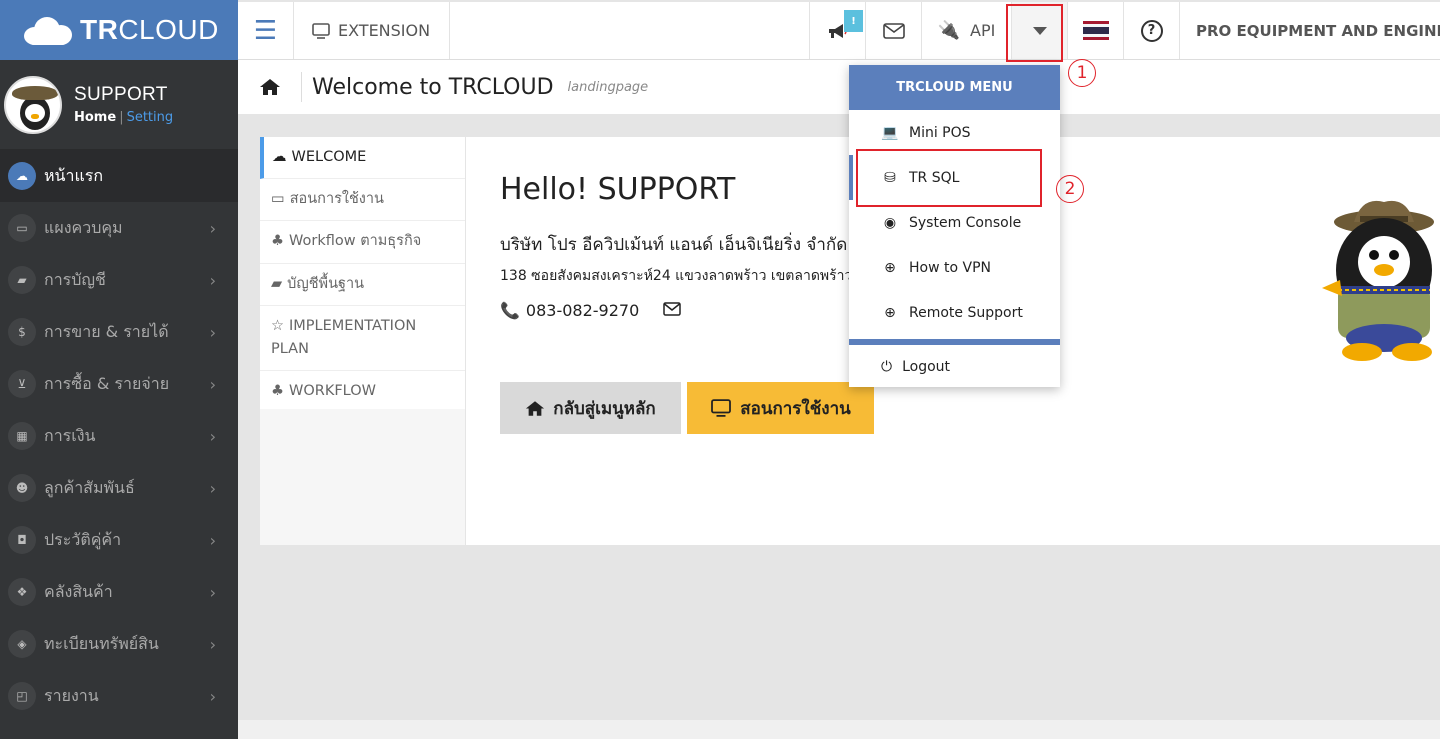  Describe the element at coordinates (1082, 73) in the screenshot. I see `annotation-number-1: 1` at that location.